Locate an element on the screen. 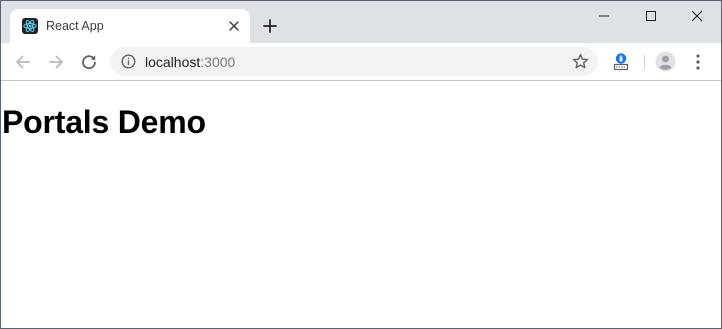  kebab-menu-icon is located at coordinates (698, 62).